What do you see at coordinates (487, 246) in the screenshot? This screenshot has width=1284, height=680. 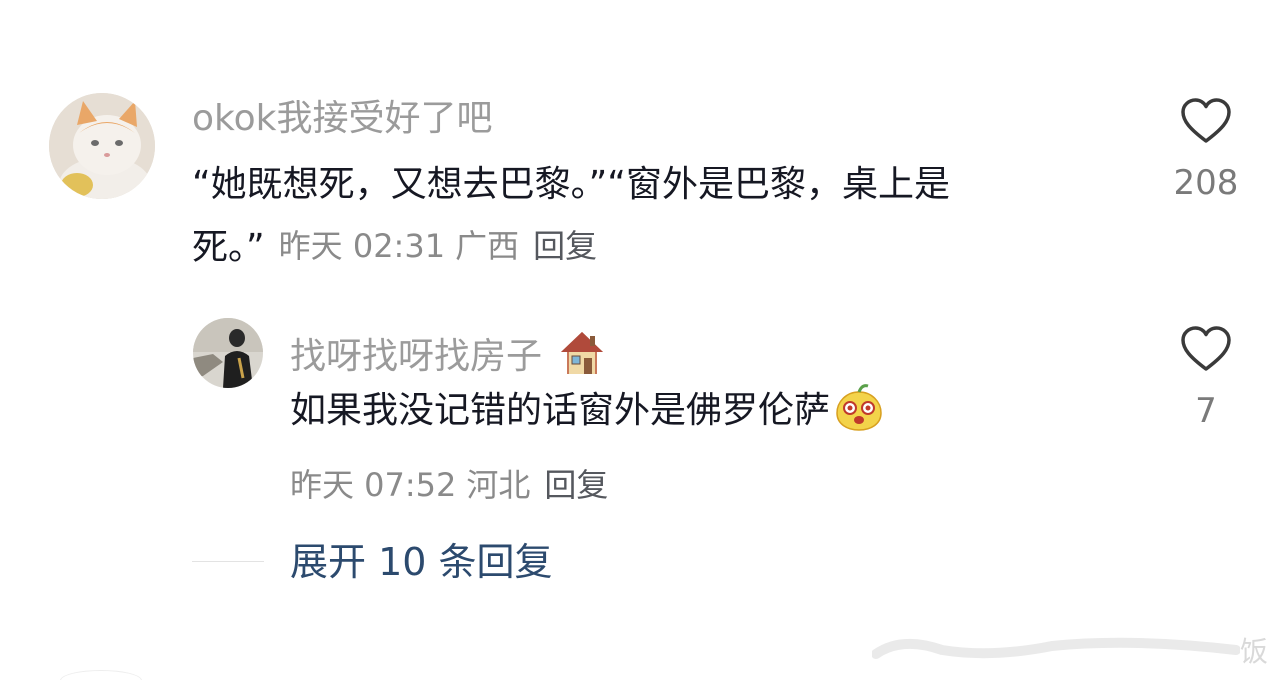 I see `comment-location: 广西` at bounding box center [487, 246].